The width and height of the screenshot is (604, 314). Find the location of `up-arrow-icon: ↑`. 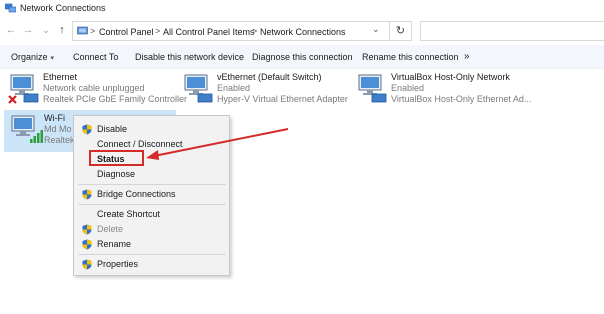

up-arrow-icon: ↑ is located at coordinates (62, 30).